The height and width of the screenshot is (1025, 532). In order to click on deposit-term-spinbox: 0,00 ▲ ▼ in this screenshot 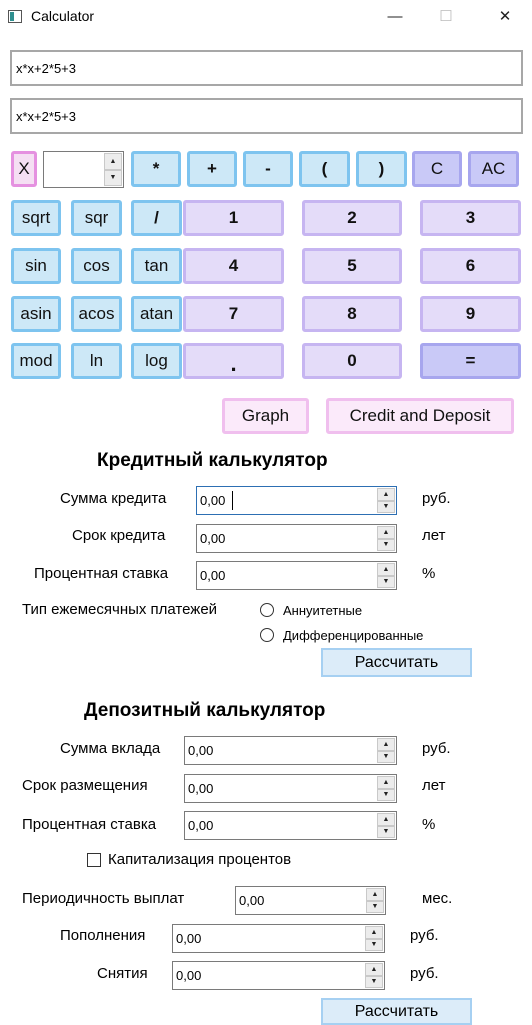, I will do `click(290, 788)`.